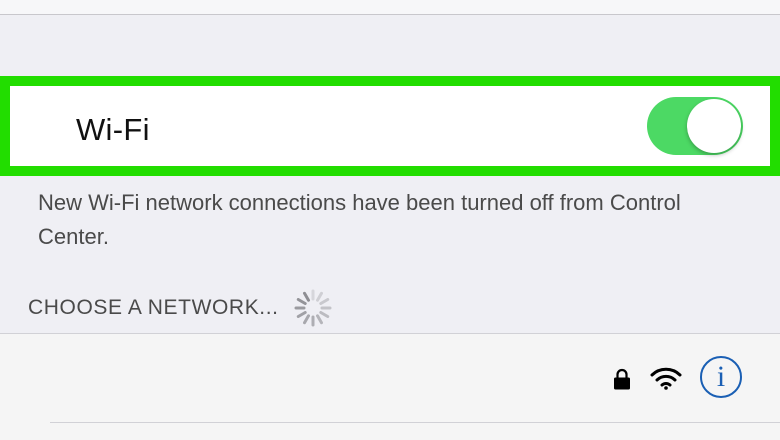 The image size is (780, 440). What do you see at coordinates (622, 379) in the screenshot?
I see `lock-icon` at bounding box center [622, 379].